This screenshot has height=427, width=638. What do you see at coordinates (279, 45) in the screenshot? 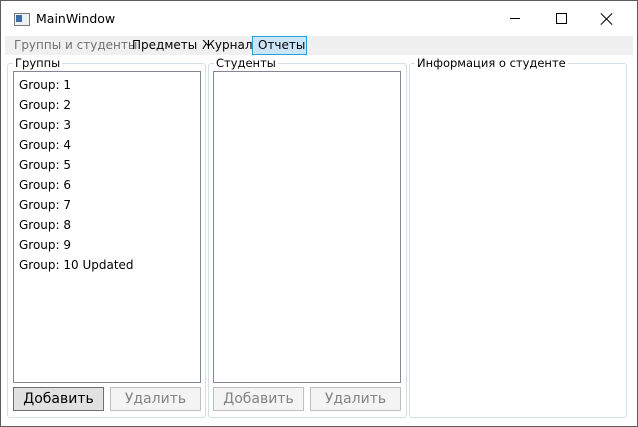
I see `menu-reports: Отчеты` at bounding box center [279, 45].